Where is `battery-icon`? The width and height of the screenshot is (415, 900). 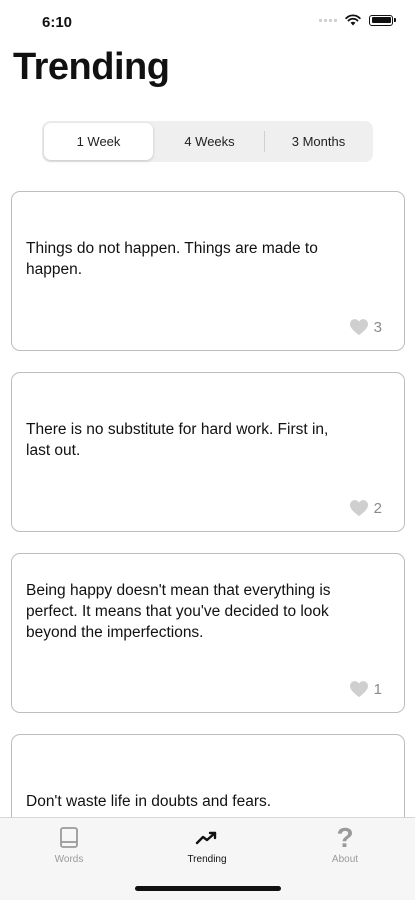
battery-icon is located at coordinates (382, 20).